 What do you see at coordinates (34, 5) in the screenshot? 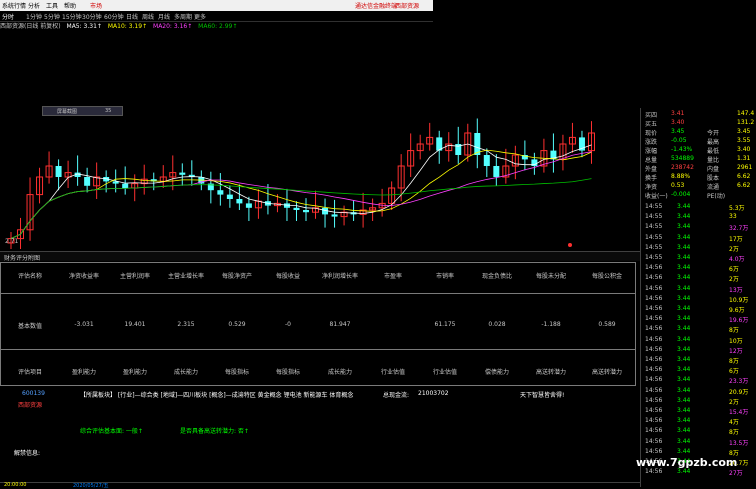
I see `menu-item-analysis: 分析` at bounding box center [34, 5].